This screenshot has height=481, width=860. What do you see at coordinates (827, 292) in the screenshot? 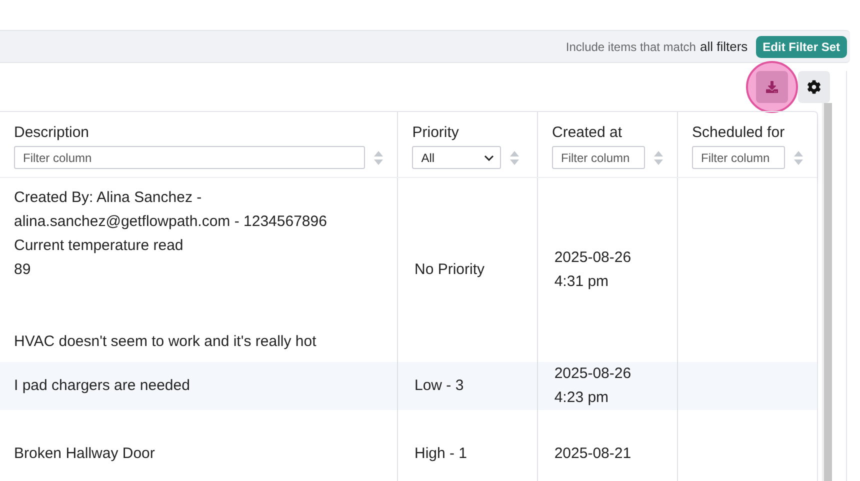
I see `scrollbar` at bounding box center [827, 292].